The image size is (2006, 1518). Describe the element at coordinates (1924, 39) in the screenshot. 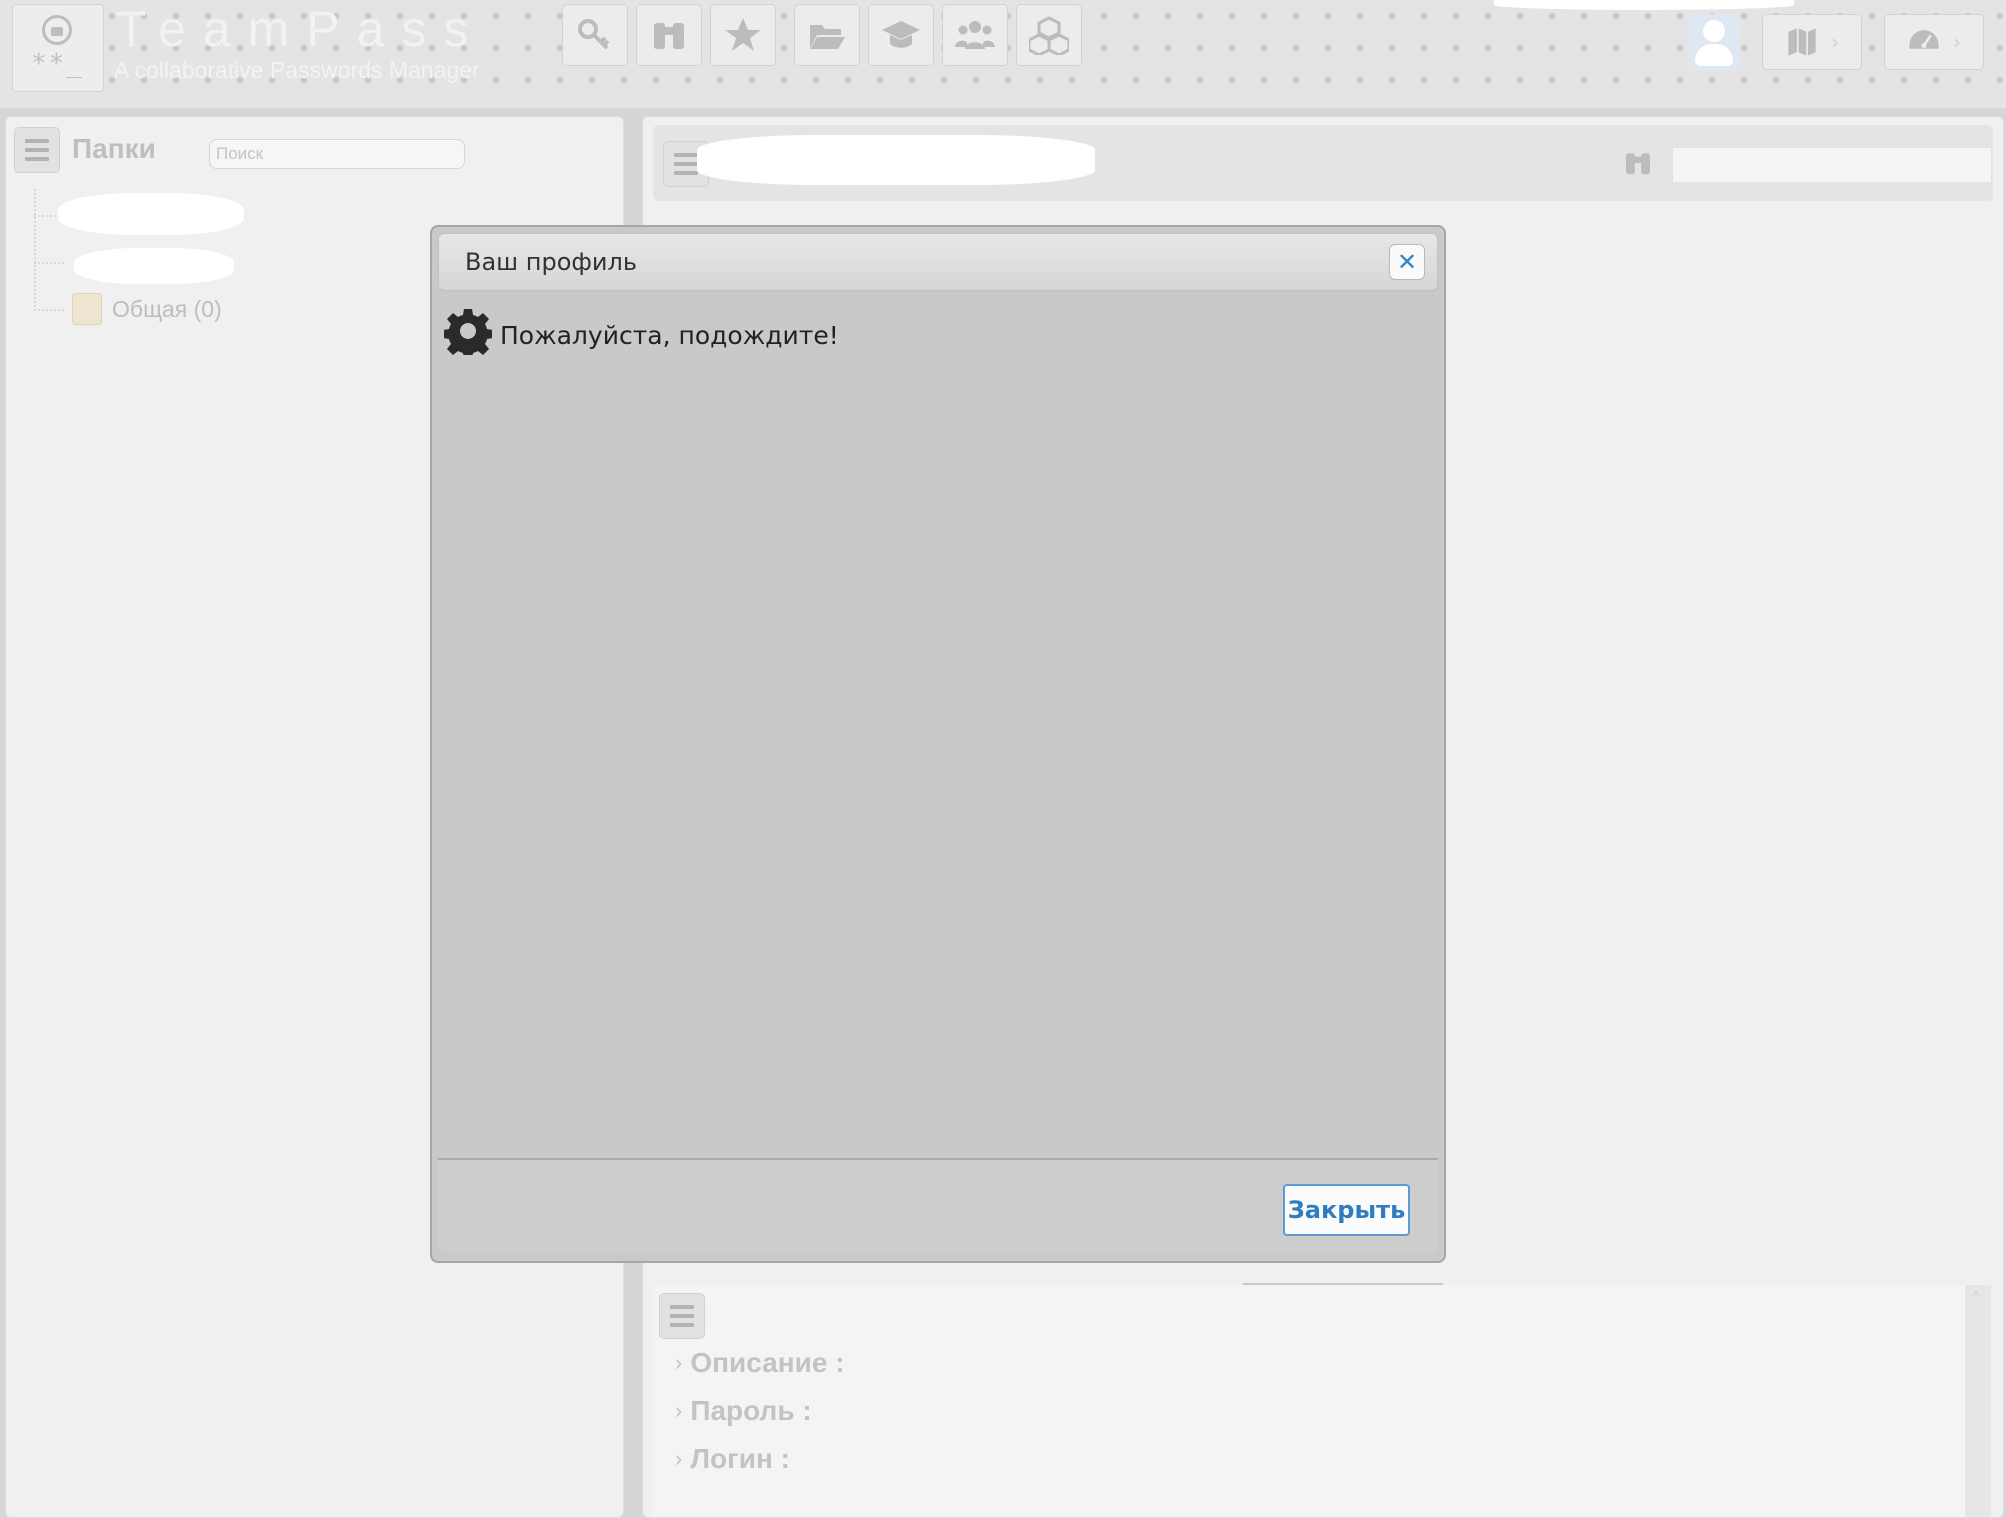

I see `dashboard-icon` at that location.